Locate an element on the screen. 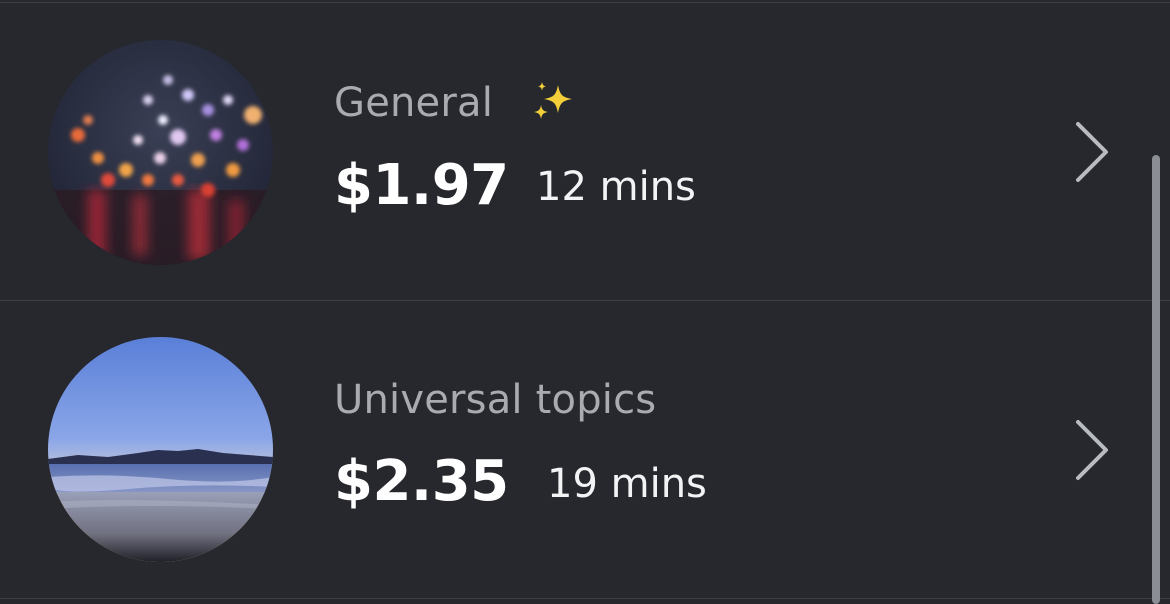  row-title: General is located at coordinates (414, 103).